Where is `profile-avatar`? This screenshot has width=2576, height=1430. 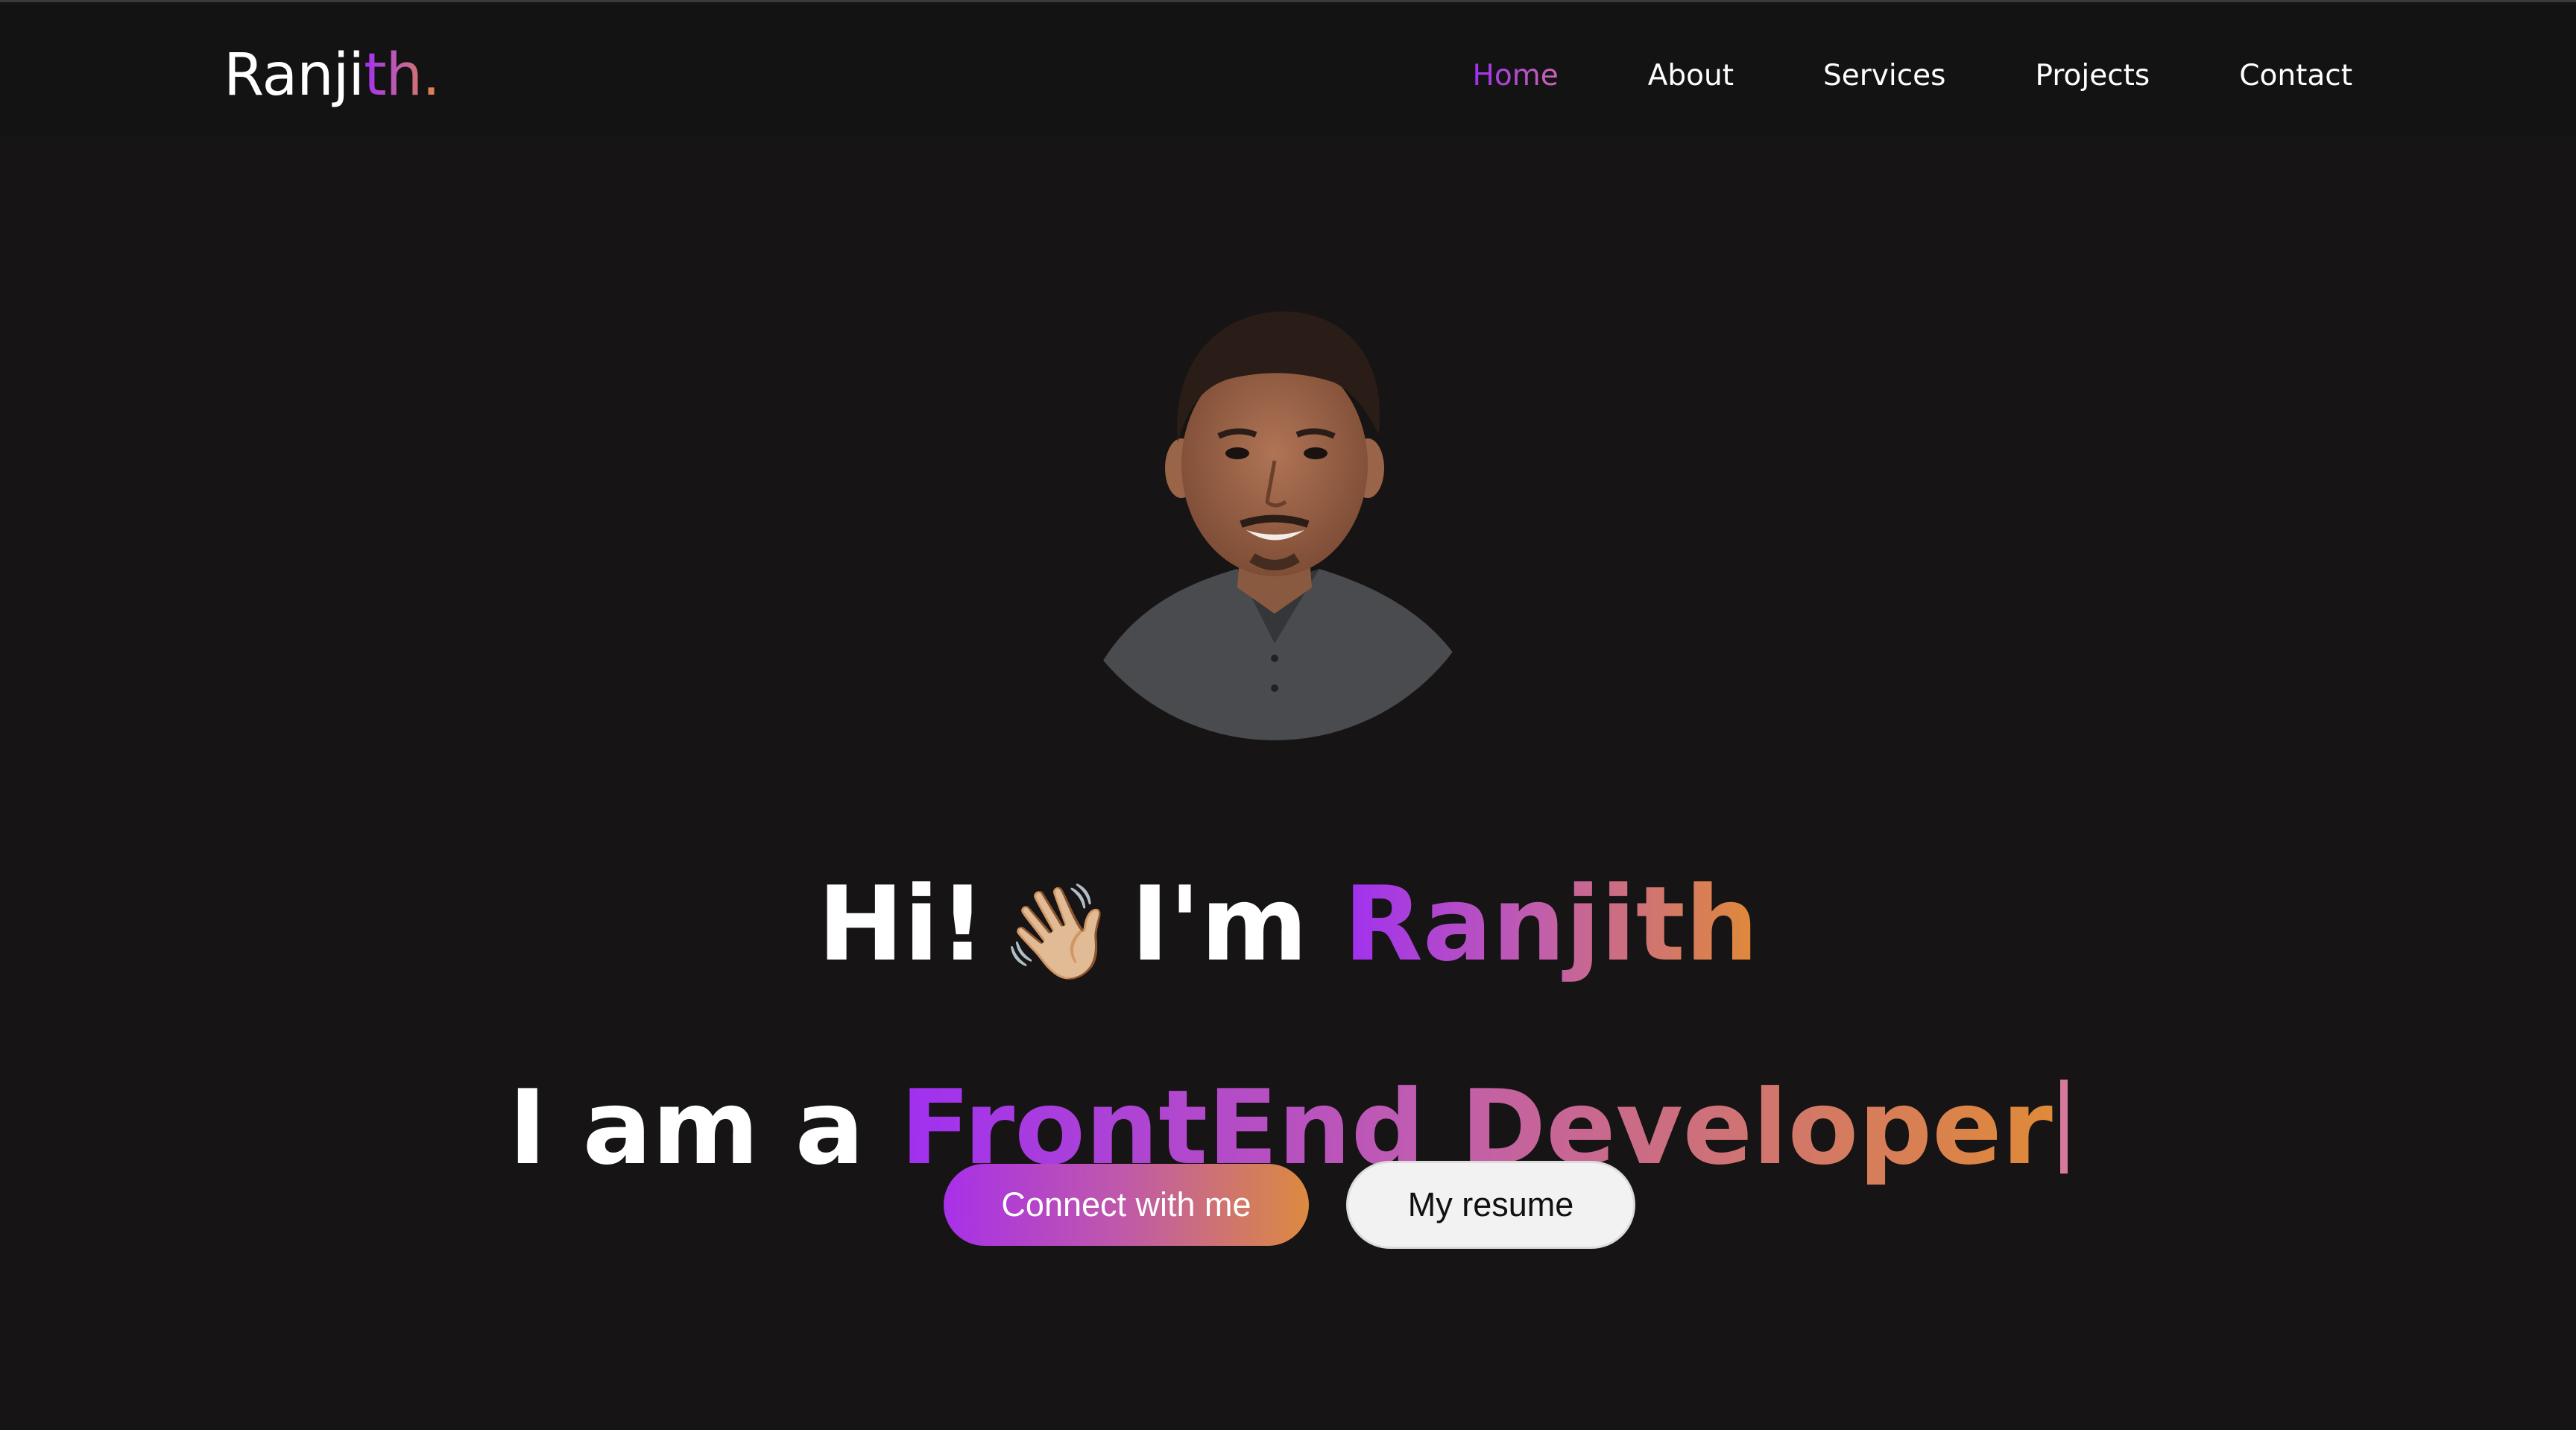 profile-avatar is located at coordinates (1274, 516).